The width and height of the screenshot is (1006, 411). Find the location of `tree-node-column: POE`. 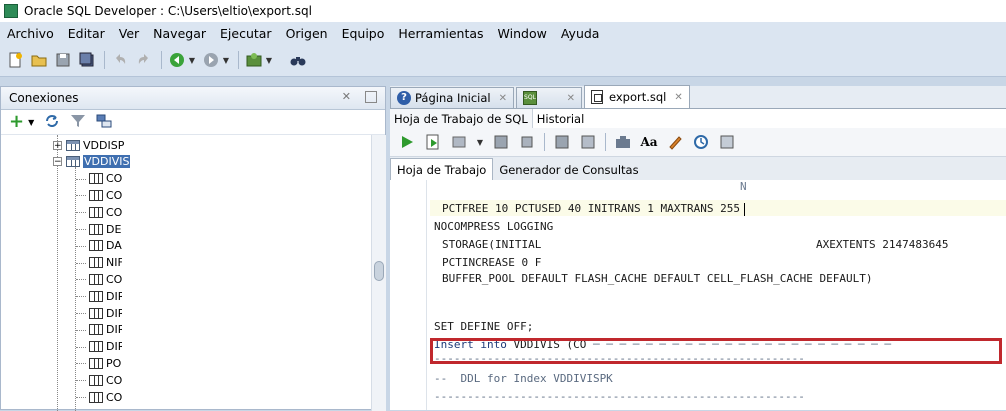

tree-node-column: POE is located at coordinates (105, 363).